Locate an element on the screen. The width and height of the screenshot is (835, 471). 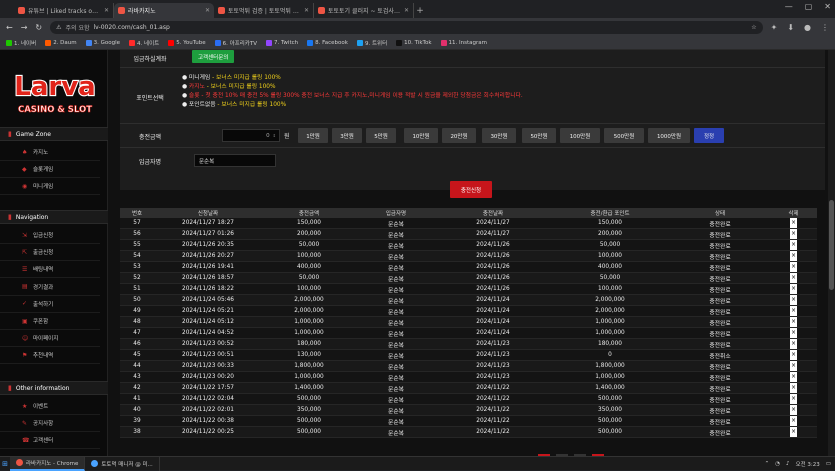
reset-button: 정정 is located at coordinates (709, 135).